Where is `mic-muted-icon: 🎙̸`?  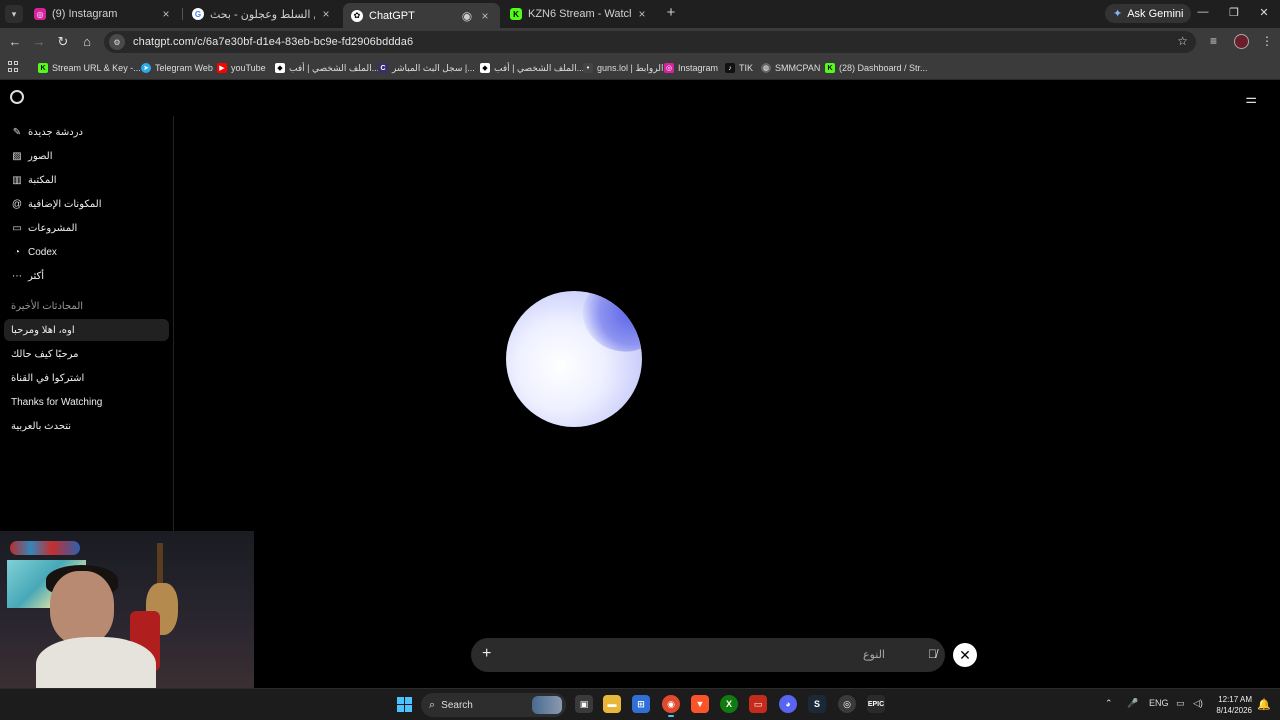 mic-muted-icon: 🎙̸ is located at coordinates (932, 654).